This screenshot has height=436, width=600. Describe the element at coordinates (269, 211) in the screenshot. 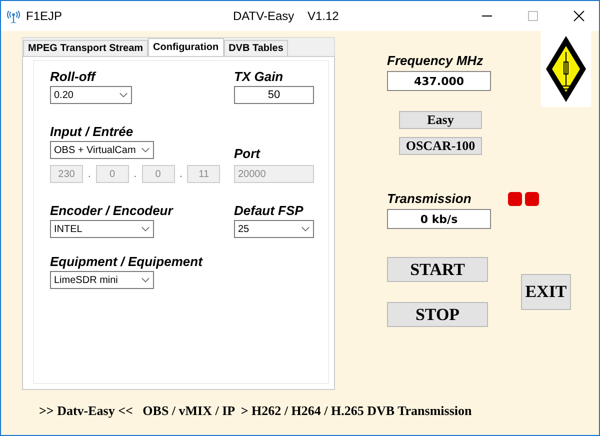

I see `field-label: Defaut FSP` at that location.